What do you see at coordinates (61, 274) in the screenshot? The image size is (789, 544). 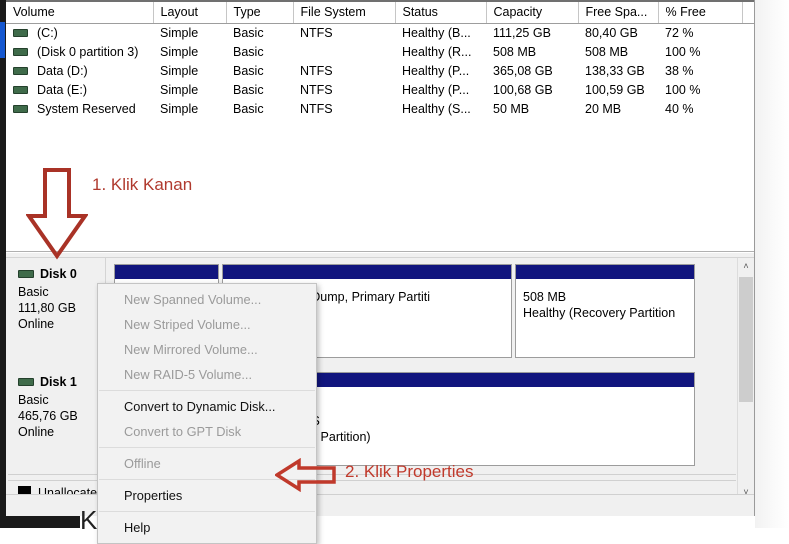 I see `disk-0-title: Disk 0` at bounding box center [61, 274].